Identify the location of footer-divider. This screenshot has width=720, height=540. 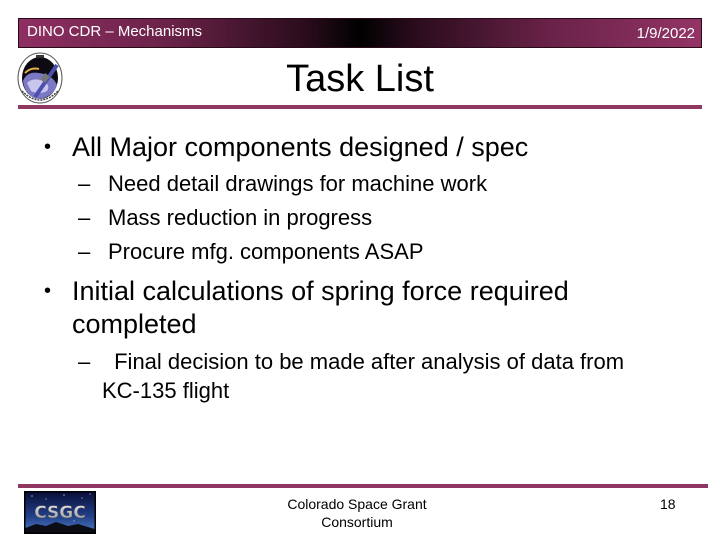
(363, 486).